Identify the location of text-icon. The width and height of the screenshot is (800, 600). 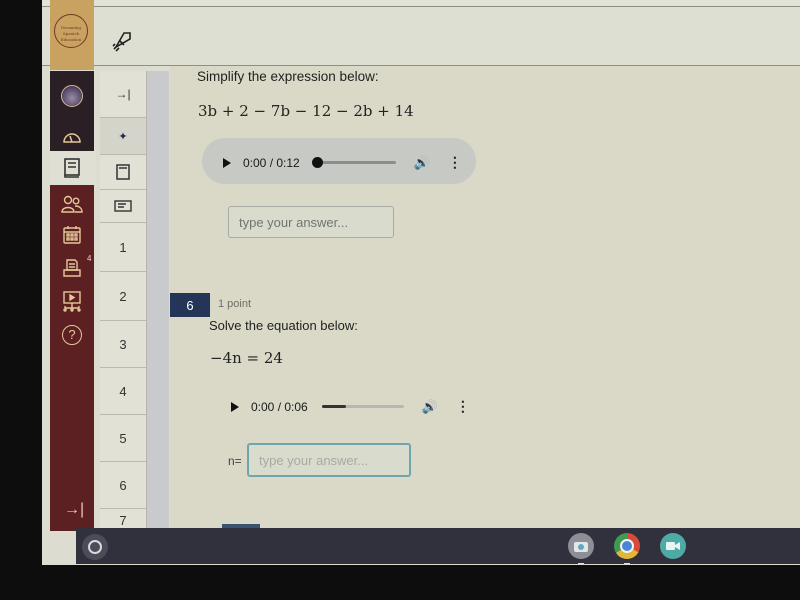
(123, 206).